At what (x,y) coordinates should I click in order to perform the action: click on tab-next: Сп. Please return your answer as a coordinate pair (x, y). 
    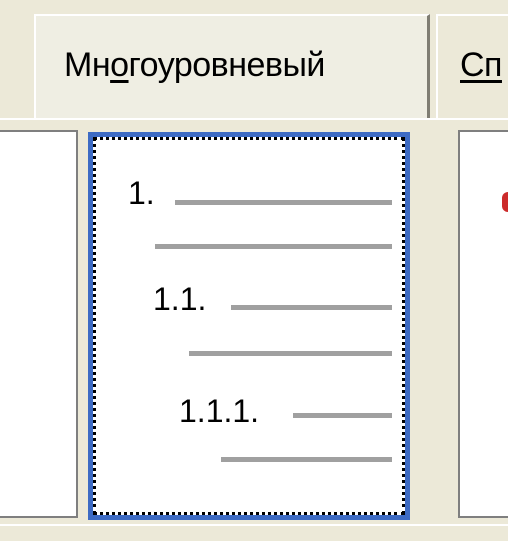
    Looking at the image, I should click on (472, 66).